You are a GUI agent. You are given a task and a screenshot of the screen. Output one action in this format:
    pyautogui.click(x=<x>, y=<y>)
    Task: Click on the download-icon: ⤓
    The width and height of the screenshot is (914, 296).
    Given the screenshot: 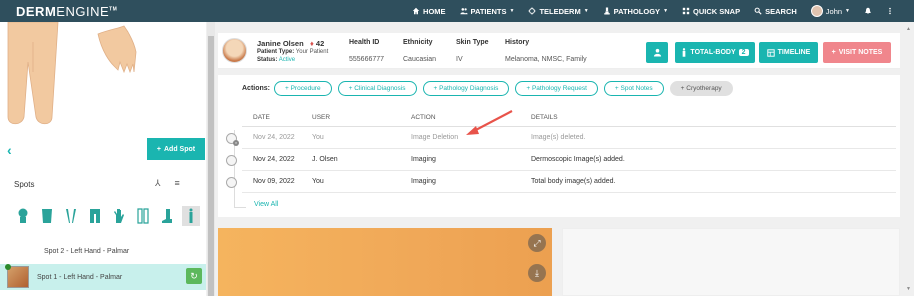 What is the action you would take?
    pyautogui.click(x=537, y=273)
    